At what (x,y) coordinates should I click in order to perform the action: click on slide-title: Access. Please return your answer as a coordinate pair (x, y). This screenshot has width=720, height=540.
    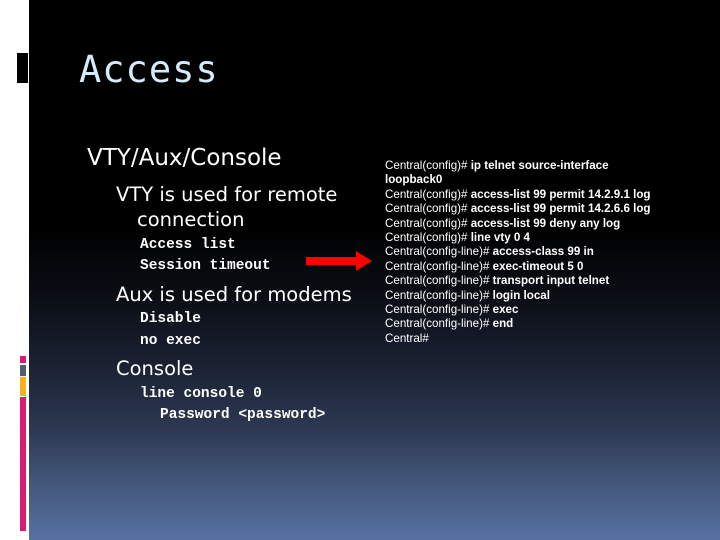
    Looking at the image, I should click on (149, 69).